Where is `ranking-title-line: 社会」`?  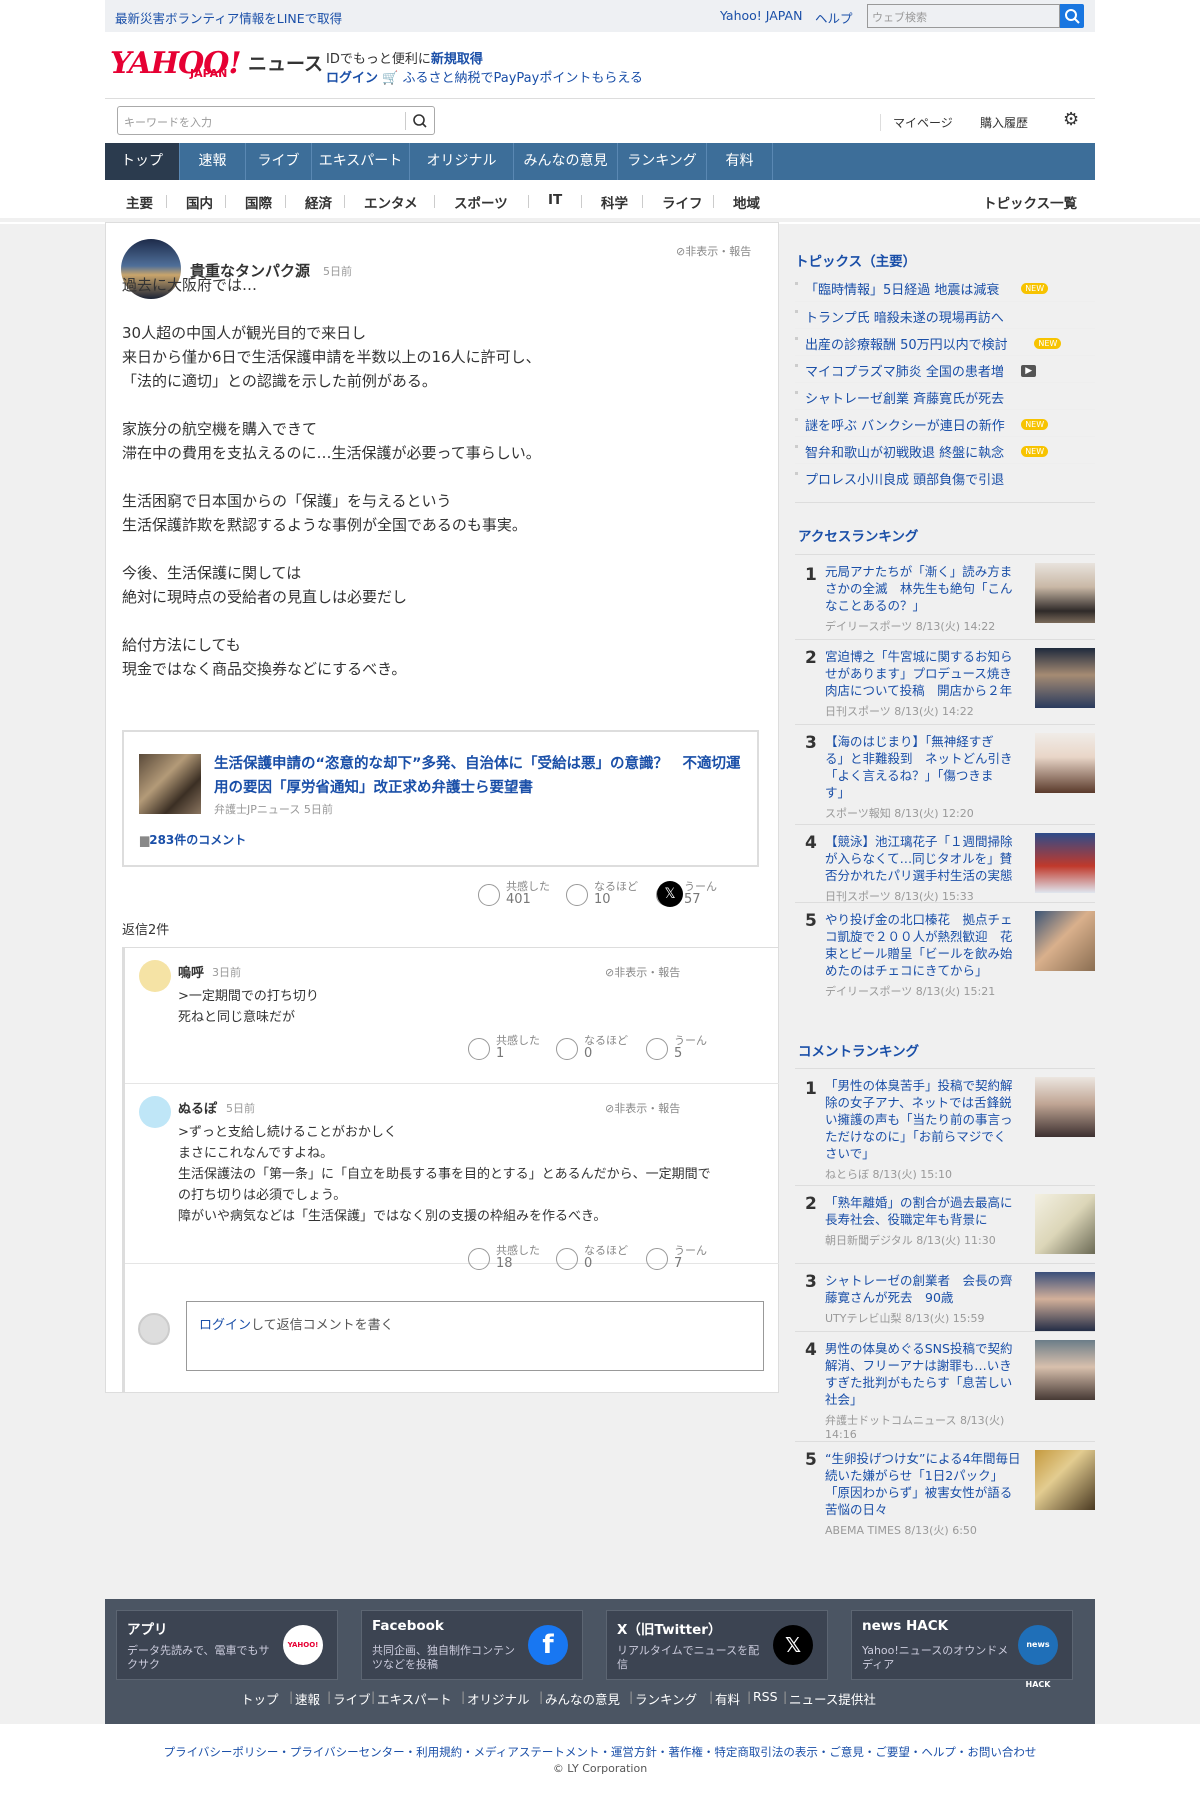 ranking-title-line: 社会」 is located at coordinates (925, 1399).